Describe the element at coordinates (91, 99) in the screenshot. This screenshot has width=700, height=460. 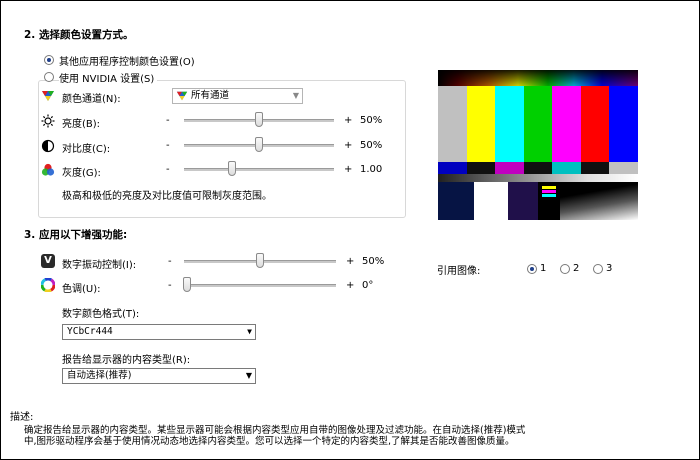
I see `color-channel-label: 颜色通道(N):` at that location.